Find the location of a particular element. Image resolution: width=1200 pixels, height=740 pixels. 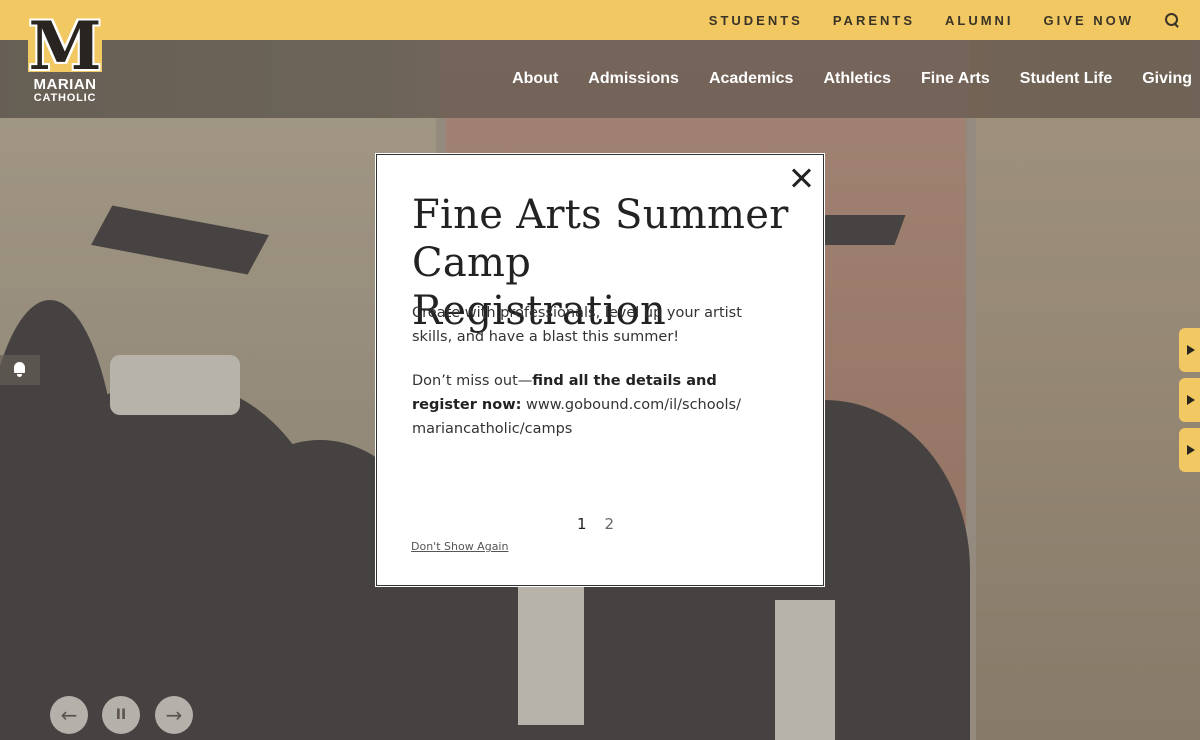

modal-page-2: 2 is located at coordinates (610, 524).